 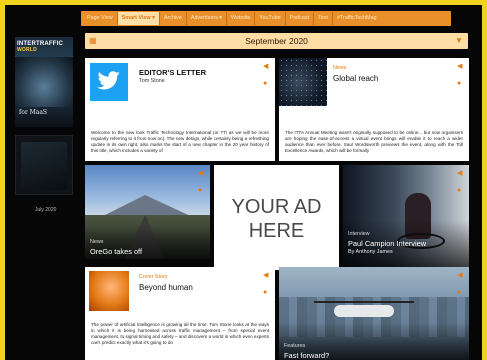 What do you see at coordinates (166, 287) in the screenshot?
I see `article-title: Beyond human` at bounding box center [166, 287].